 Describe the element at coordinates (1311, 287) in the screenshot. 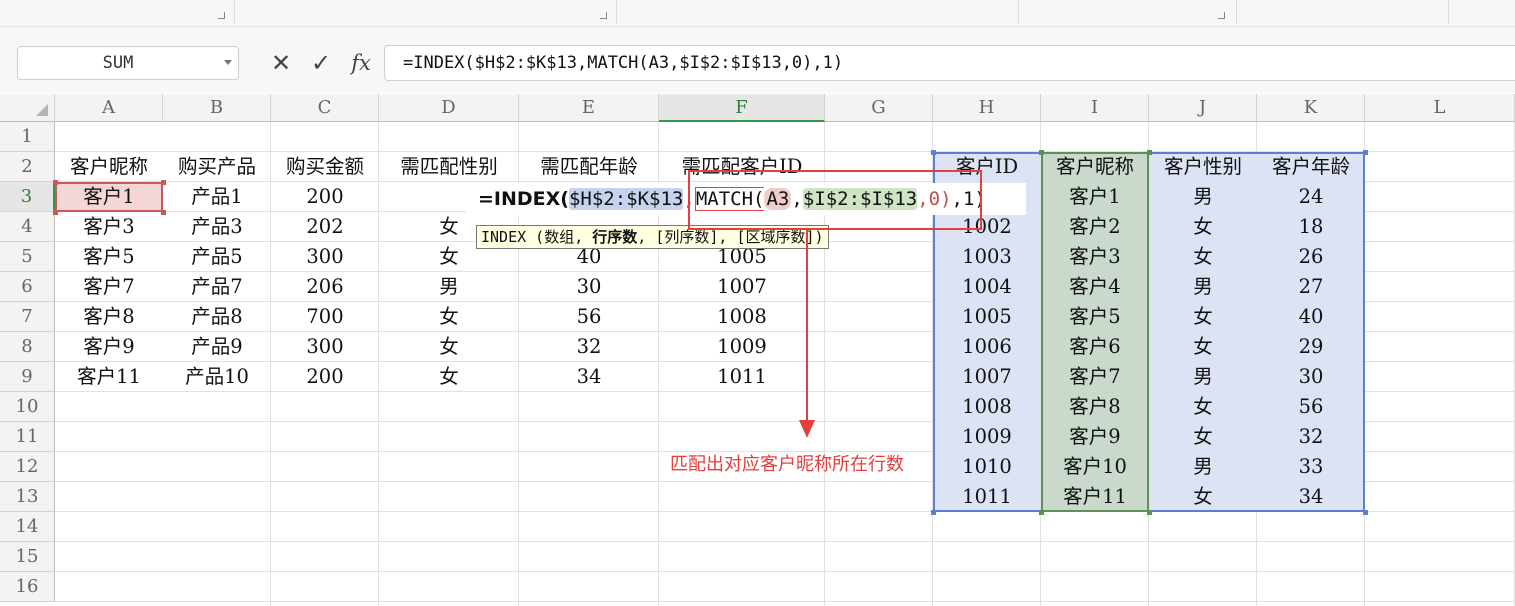

I see `right-table-cell: 27` at that location.